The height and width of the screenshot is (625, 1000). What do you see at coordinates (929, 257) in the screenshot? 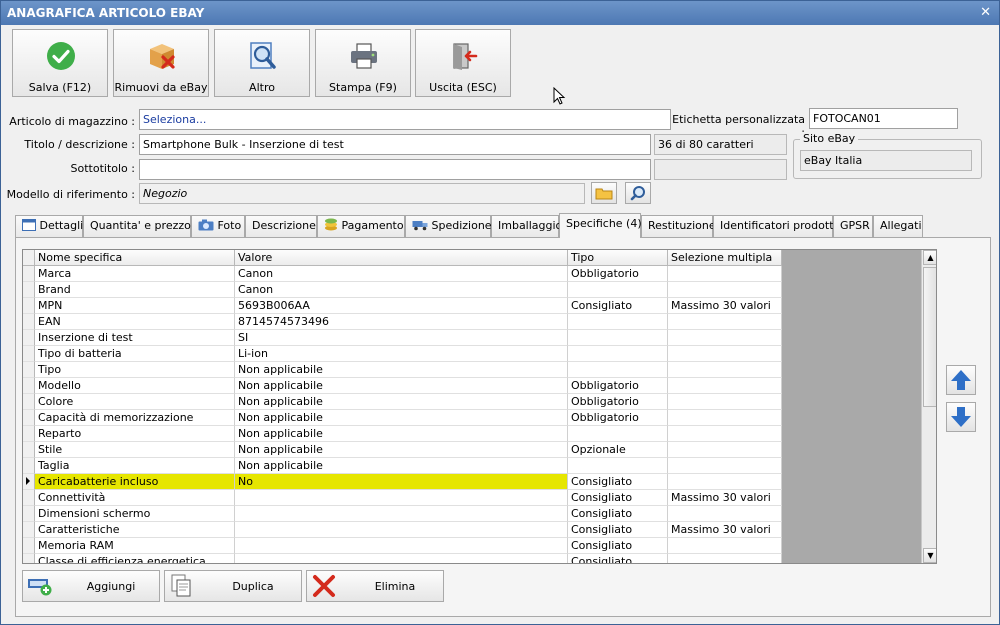
I see `scroll-up-arrow-icon: ▲` at bounding box center [929, 257].